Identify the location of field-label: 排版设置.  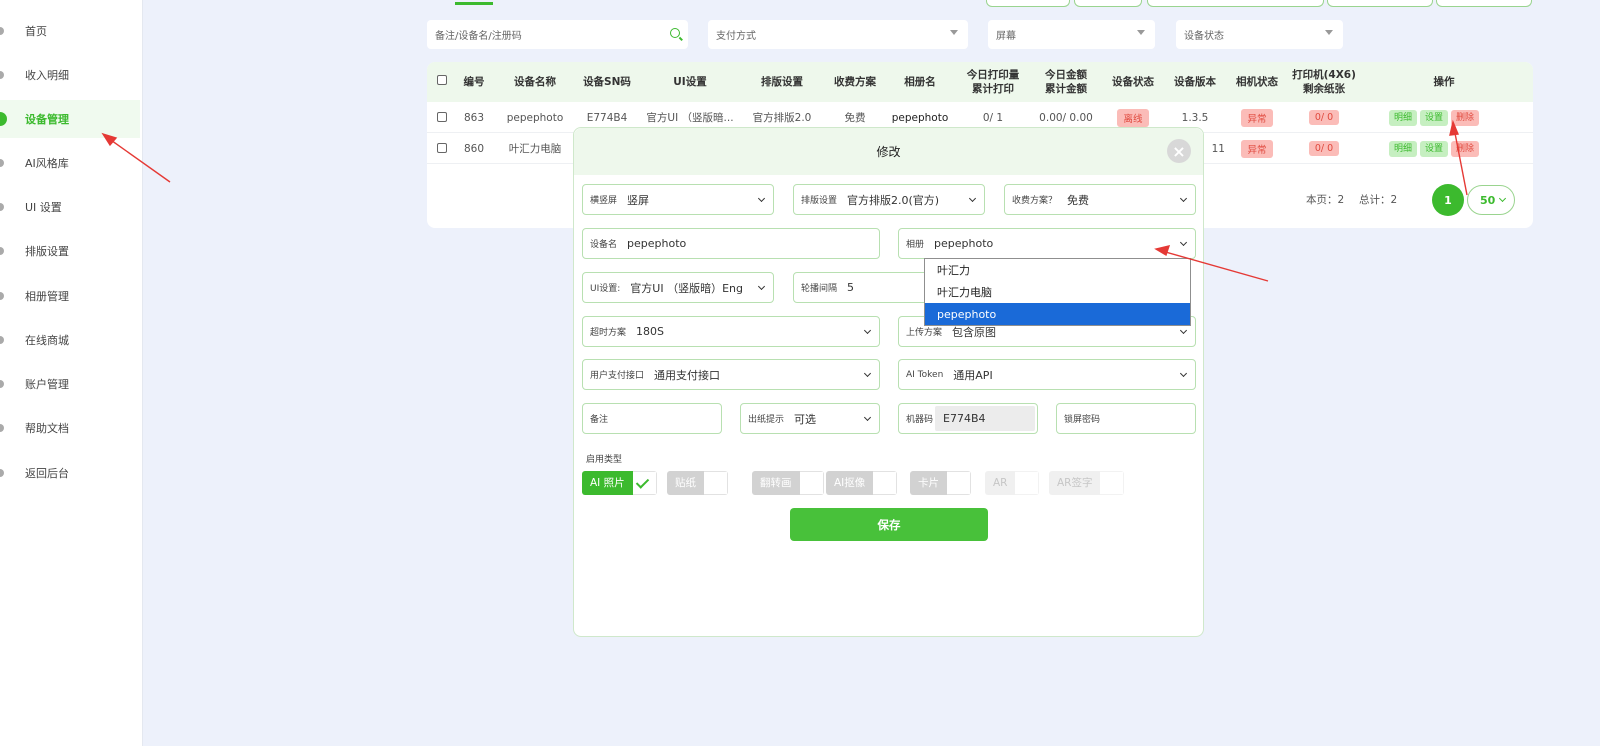
(819, 201).